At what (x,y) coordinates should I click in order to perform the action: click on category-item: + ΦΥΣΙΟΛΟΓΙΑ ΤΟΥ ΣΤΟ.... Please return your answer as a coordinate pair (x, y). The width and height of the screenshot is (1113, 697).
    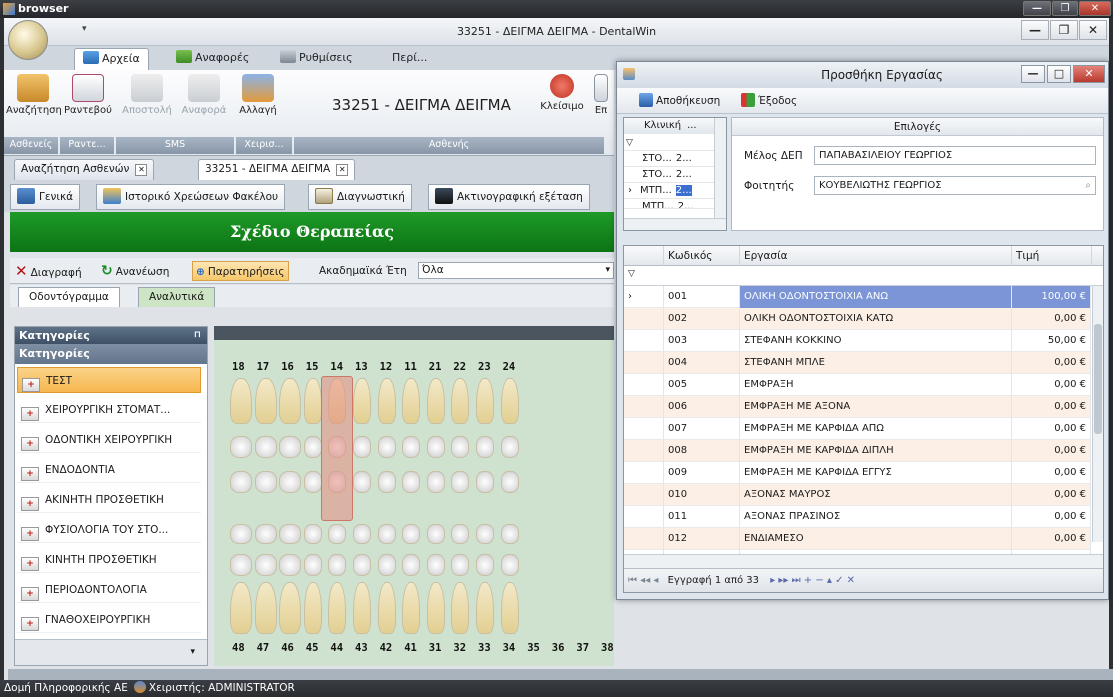
    Looking at the image, I should click on (109, 530).